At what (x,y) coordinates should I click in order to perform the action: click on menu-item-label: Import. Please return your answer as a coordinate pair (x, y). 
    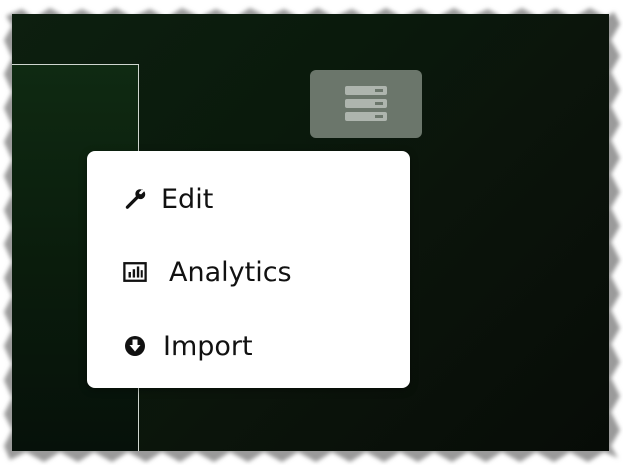
    Looking at the image, I should click on (208, 346).